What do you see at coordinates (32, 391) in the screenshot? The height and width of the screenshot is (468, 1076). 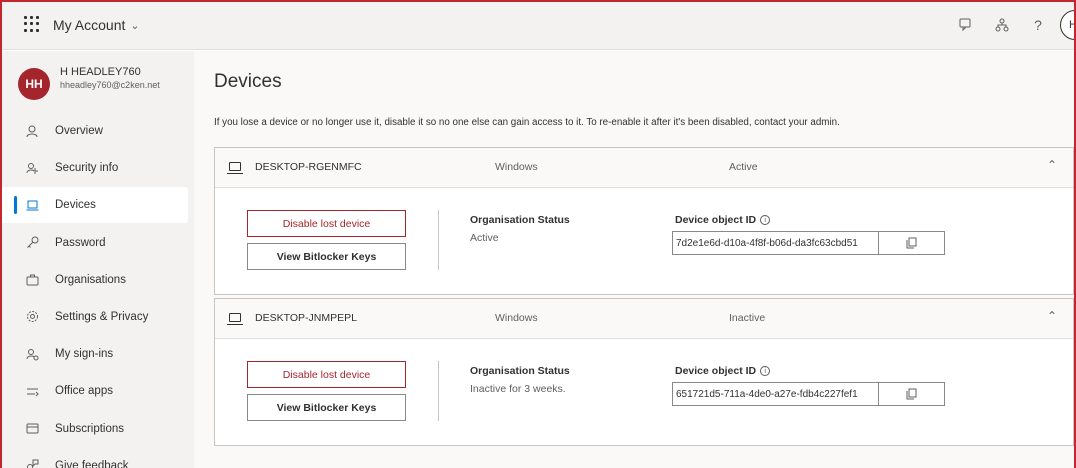 I see `office-apps-icon` at bounding box center [32, 391].